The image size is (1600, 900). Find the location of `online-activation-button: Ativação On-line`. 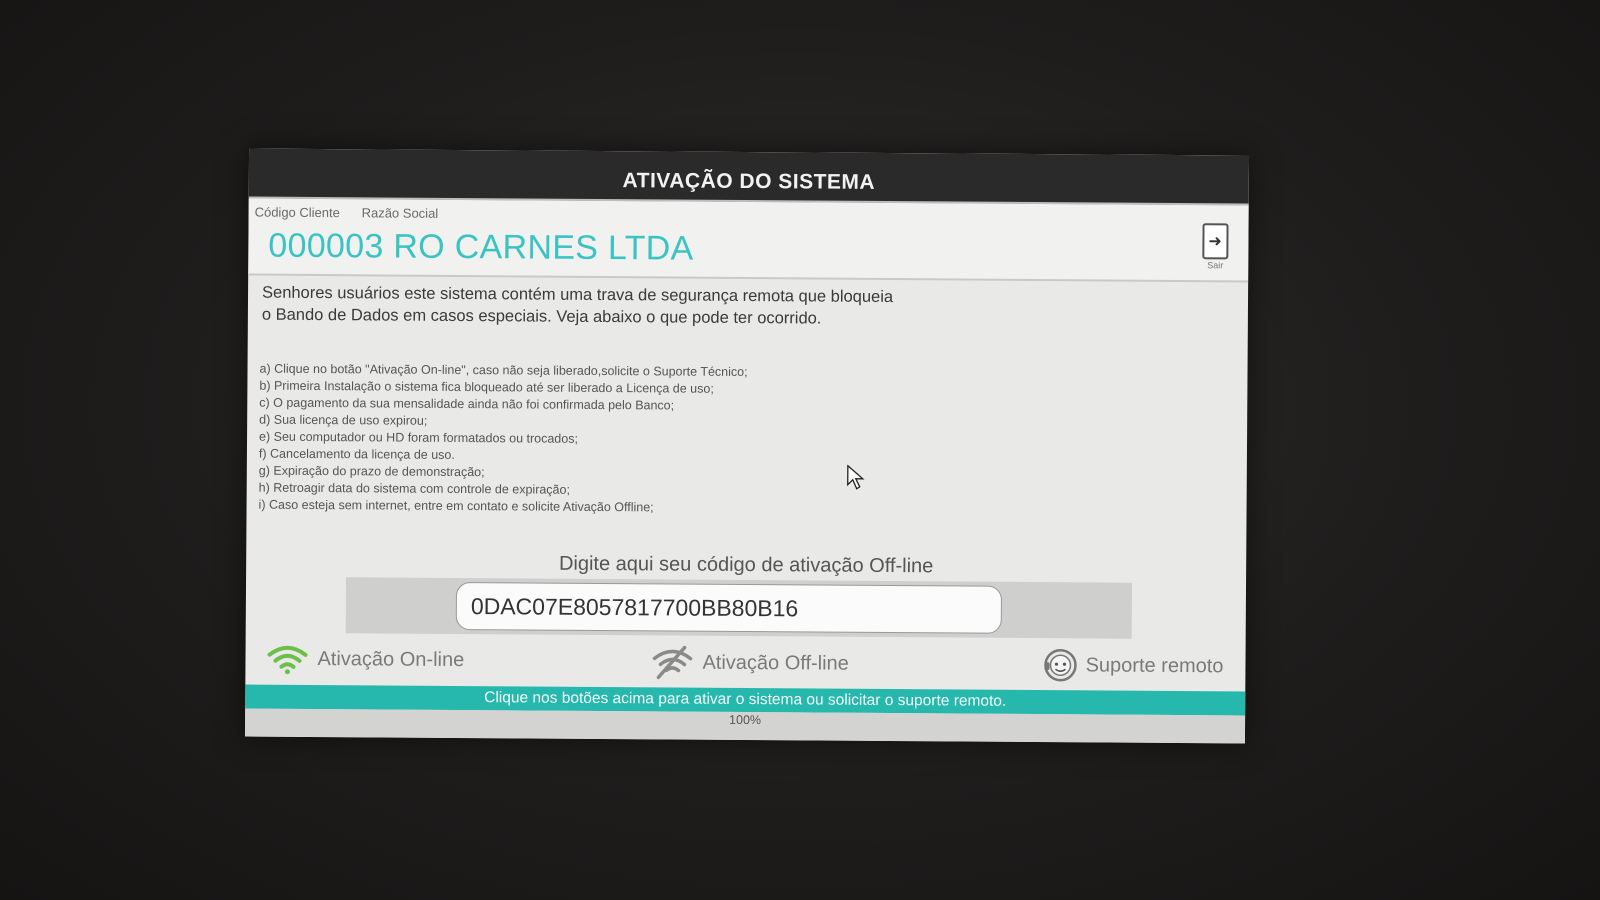

online-activation-button: Ativação On-line is located at coordinates (364, 659).